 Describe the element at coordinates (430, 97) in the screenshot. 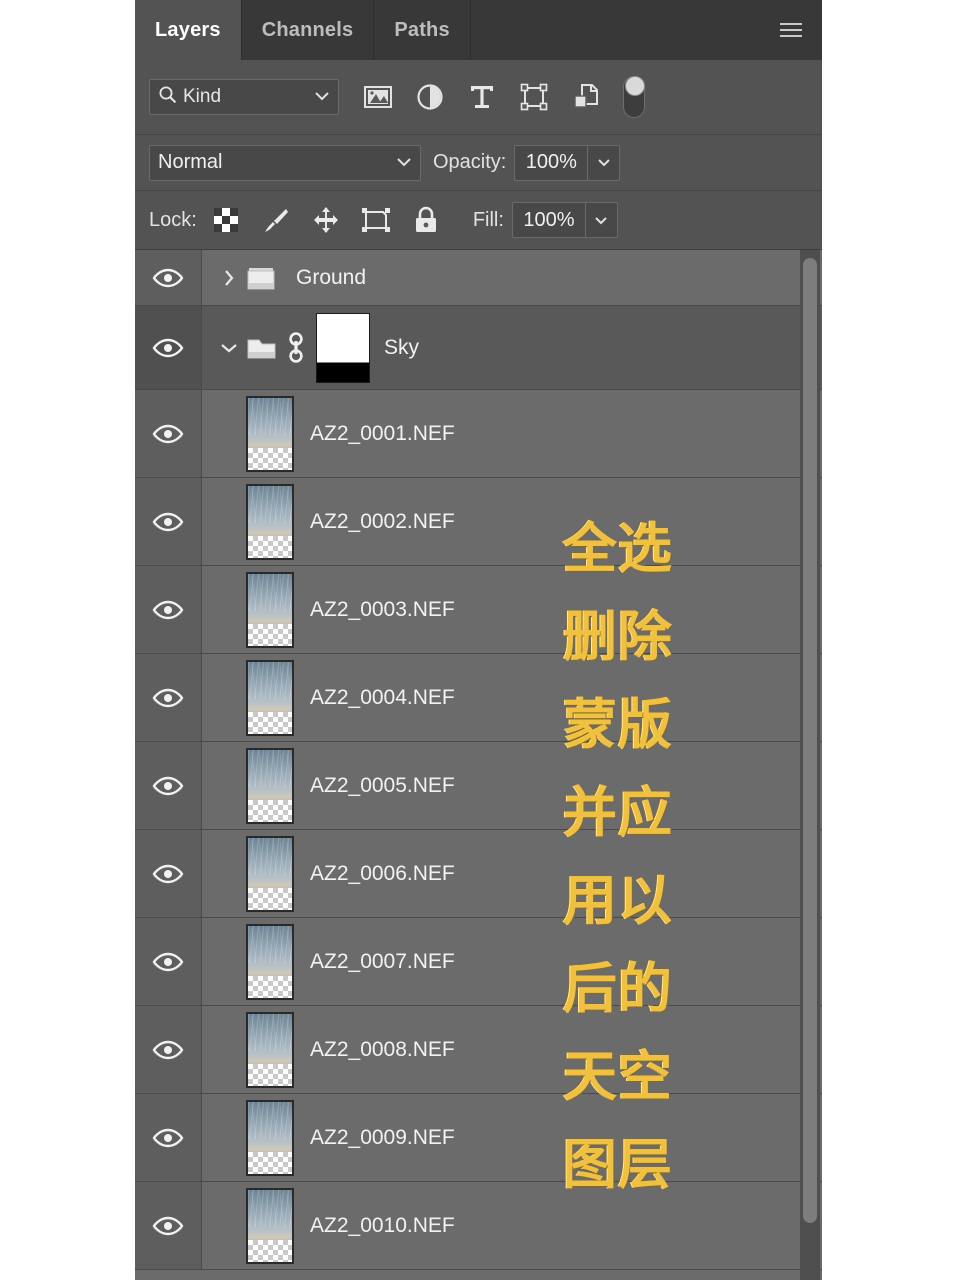

I see `adjustment-layer-filter-icon` at that location.